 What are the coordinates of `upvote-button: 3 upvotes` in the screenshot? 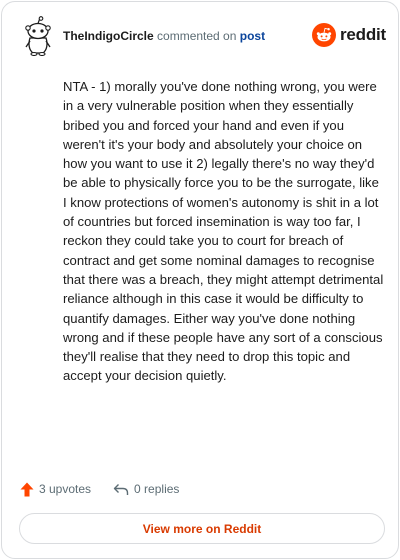 It's located at (55, 489).